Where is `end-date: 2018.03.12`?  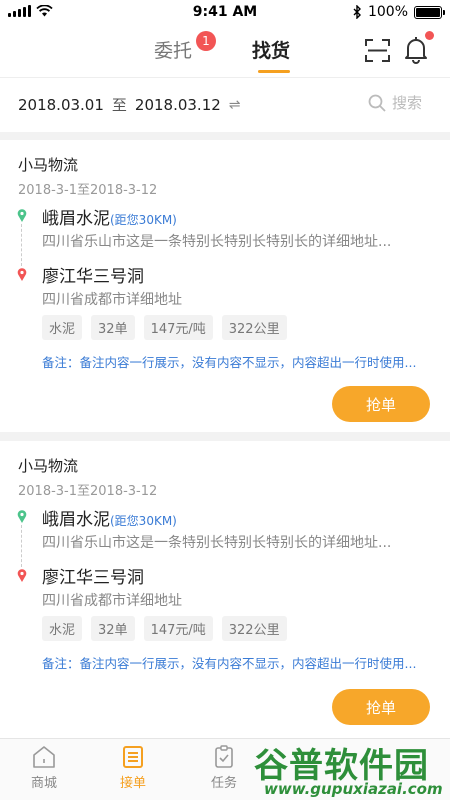
end-date: 2018.03.12 is located at coordinates (178, 105).